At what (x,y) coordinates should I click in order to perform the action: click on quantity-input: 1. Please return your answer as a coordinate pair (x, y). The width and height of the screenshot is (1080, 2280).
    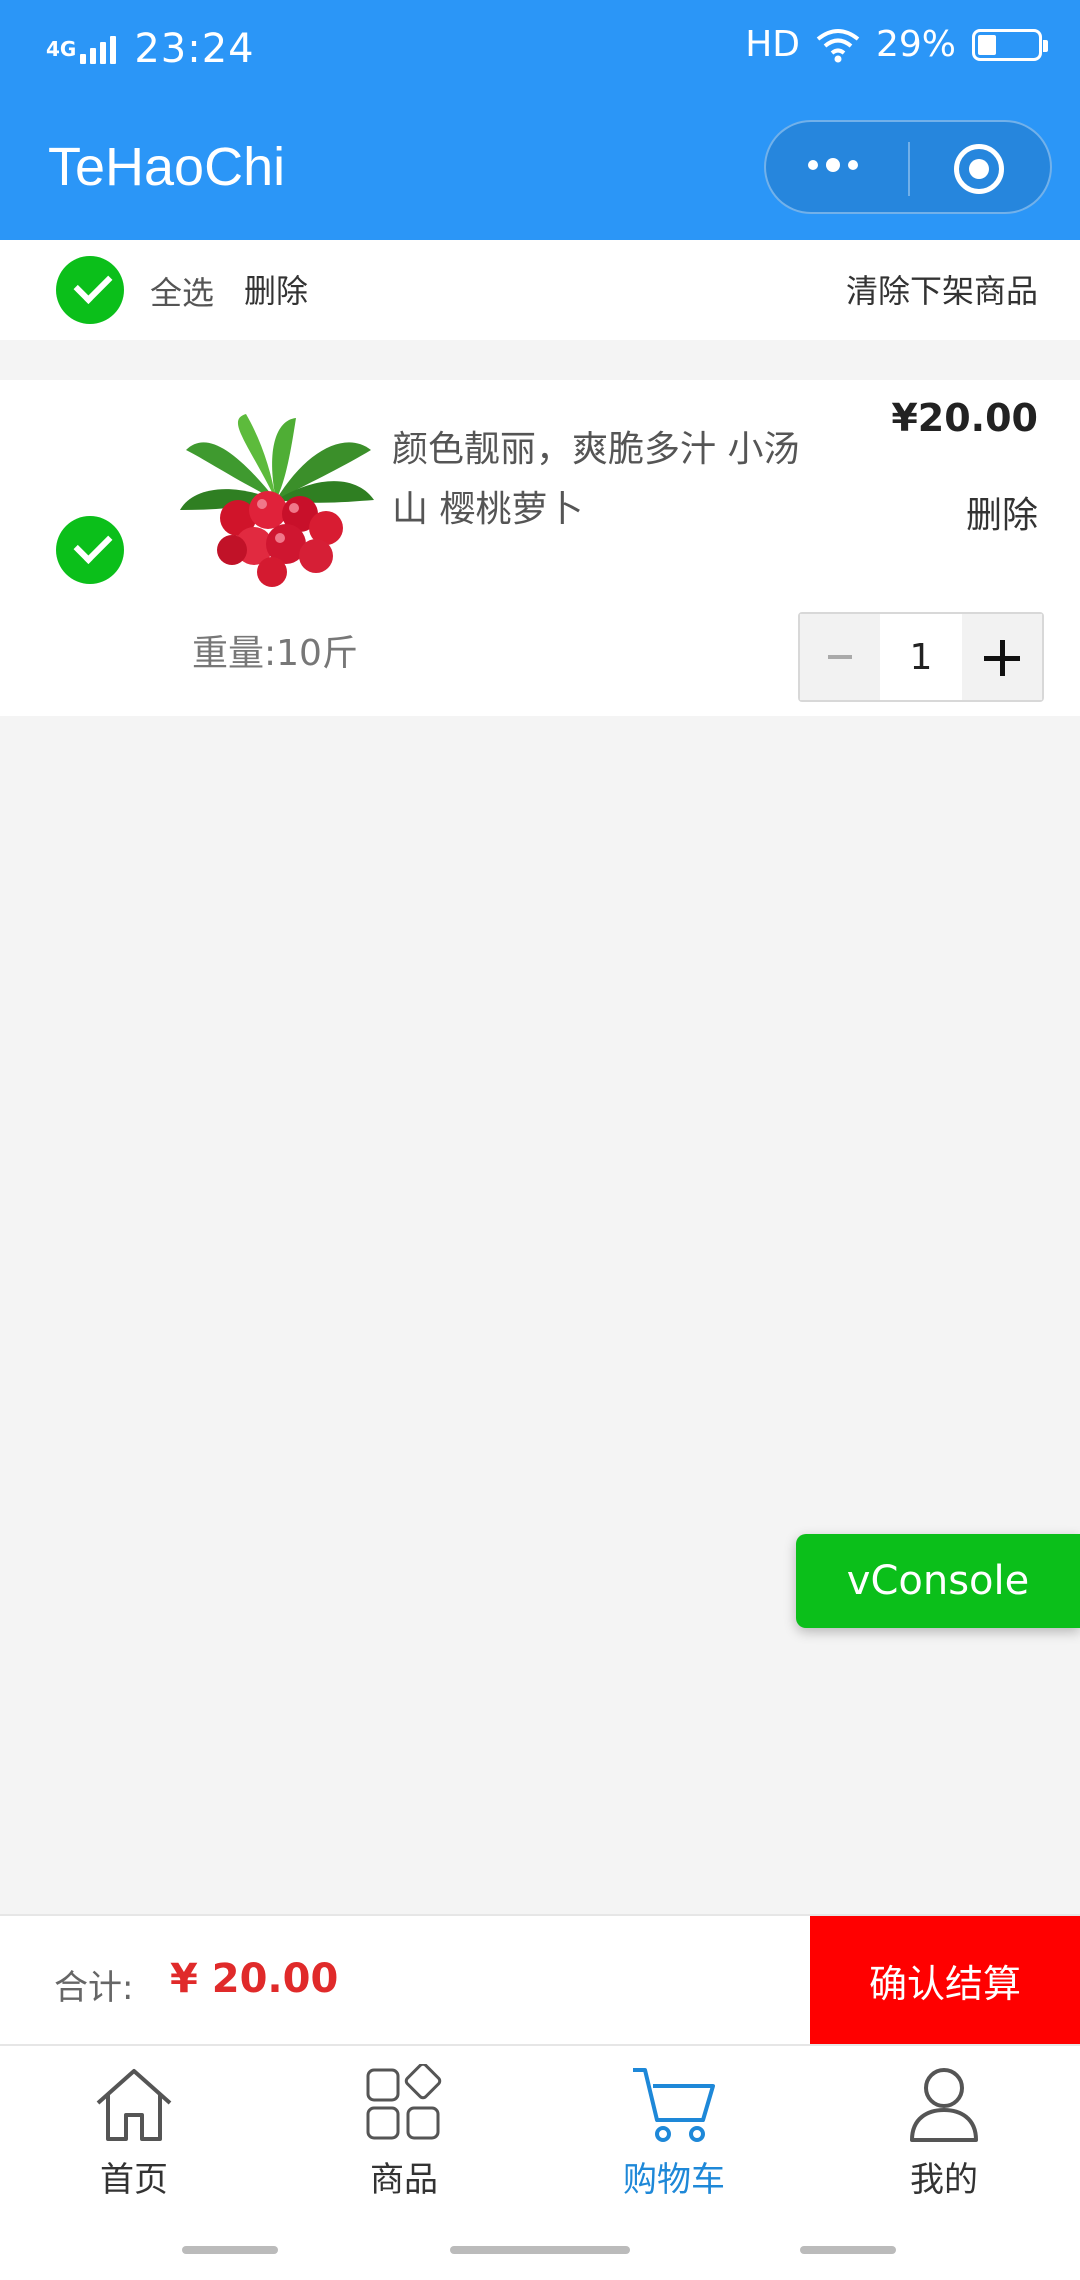
    Looking at the image, I should click on (921, 657).